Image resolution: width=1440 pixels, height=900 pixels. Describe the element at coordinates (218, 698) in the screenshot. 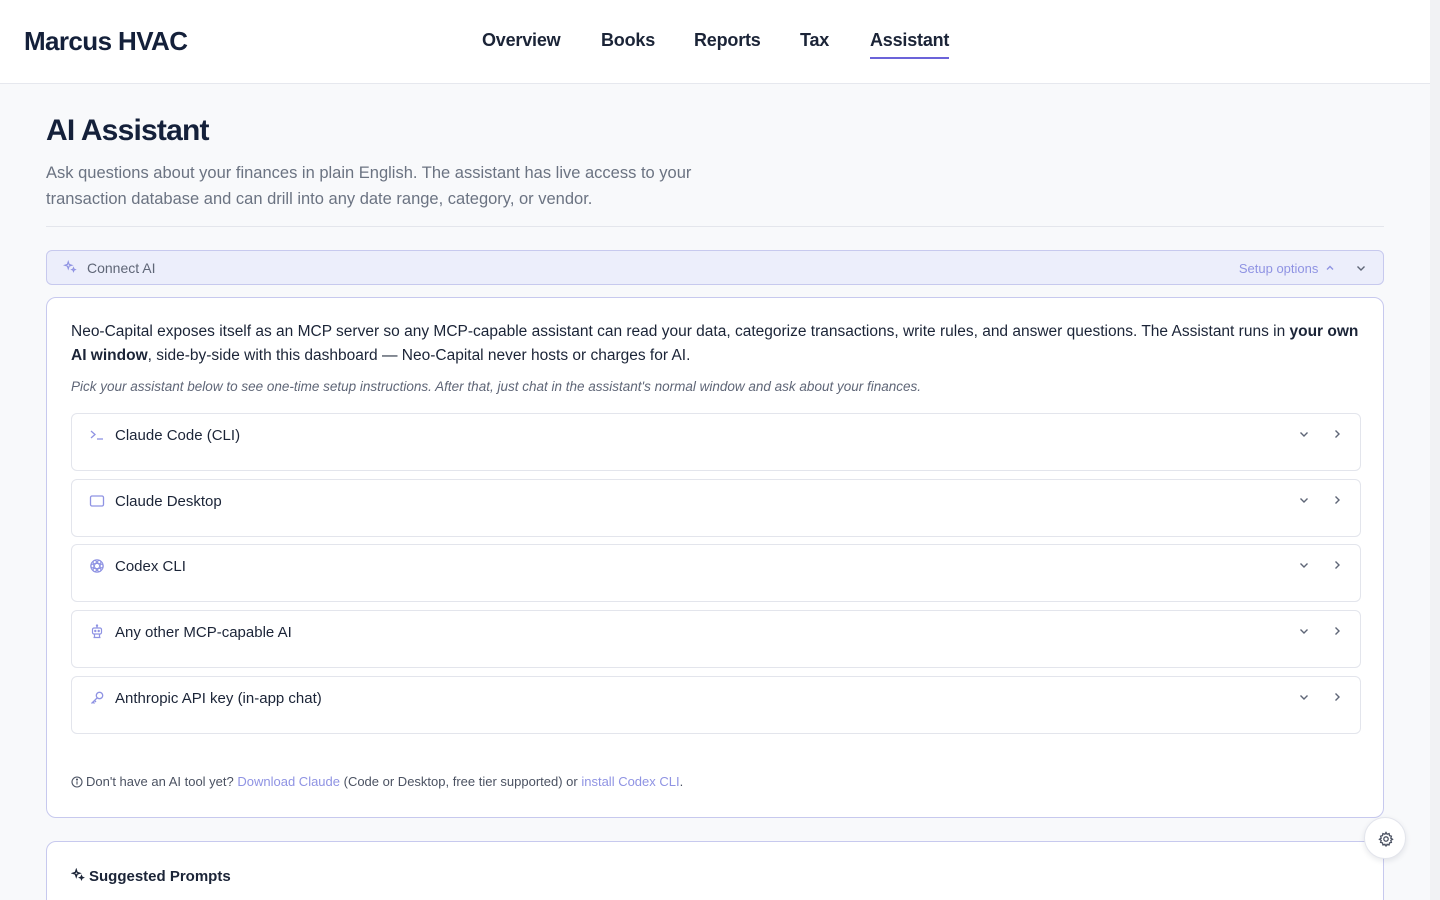

I see `option-label: Anthropic API key (in-app chat)` at that location.